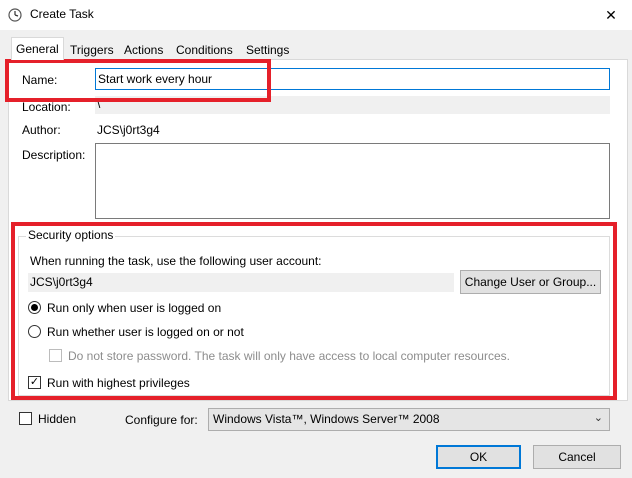  What do you see at coordinates (71, 235) in the screenshot?
I see `security-options-title: Security options` at bounding box center [71, 235].